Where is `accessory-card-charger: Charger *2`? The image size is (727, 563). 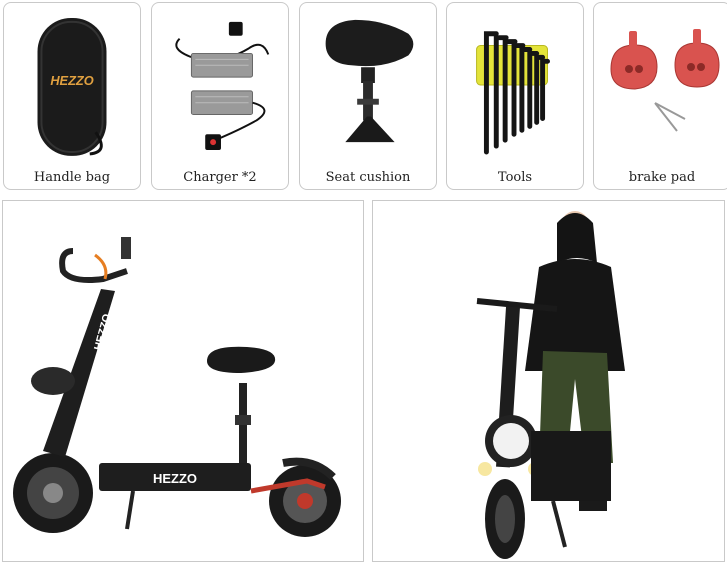
accessory-card-charger: Charger *2 is located at coordinates (220, 96).